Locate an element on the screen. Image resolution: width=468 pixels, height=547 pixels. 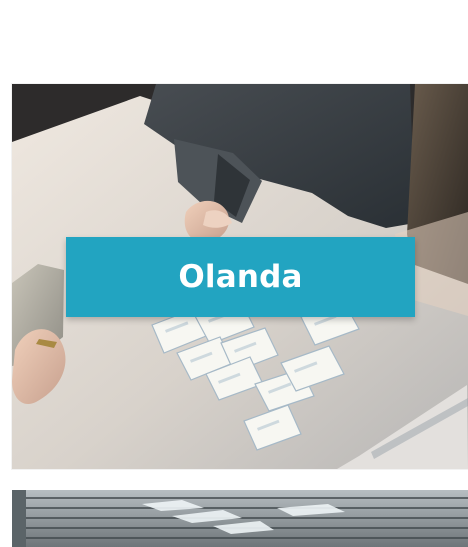
card-title-link: Olanda is located at coordinates (240, 277).